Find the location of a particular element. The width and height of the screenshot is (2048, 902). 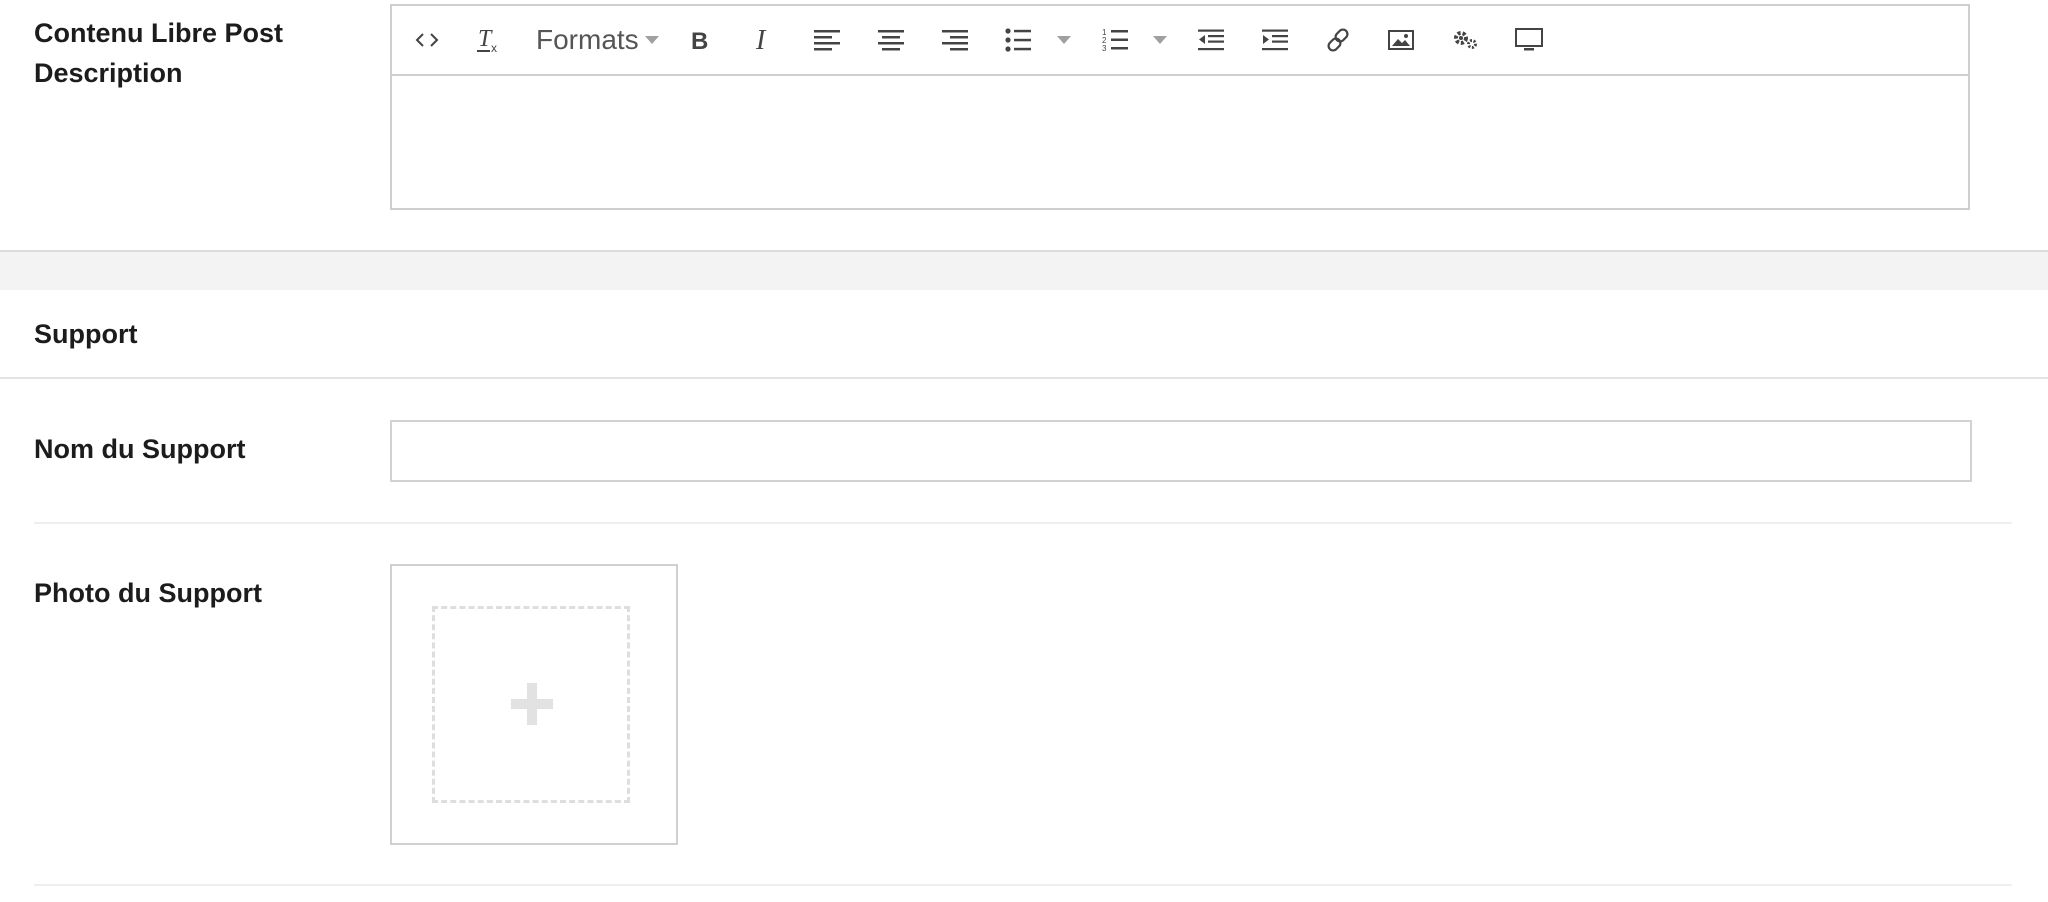

svg-text: I is located at coordinates (761, 40).